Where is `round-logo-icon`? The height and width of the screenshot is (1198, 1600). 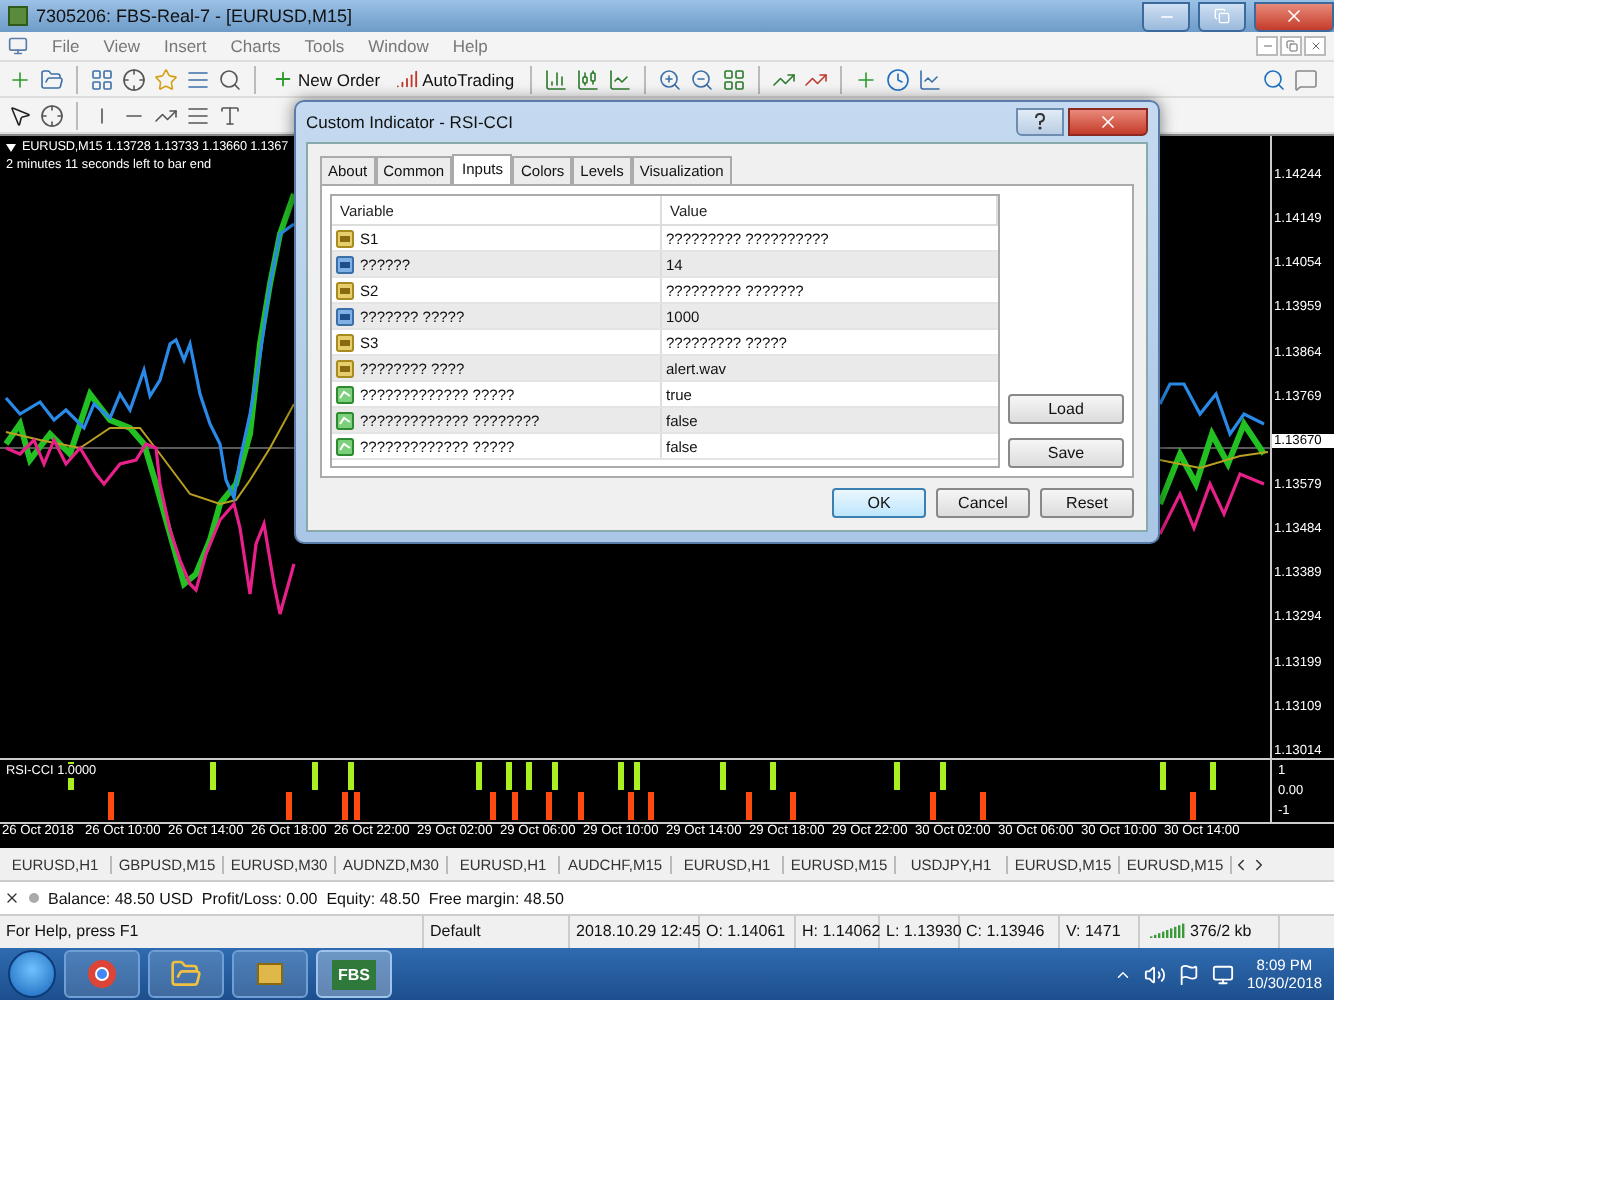 round-logo-icon is located at coordinates (102, 974).